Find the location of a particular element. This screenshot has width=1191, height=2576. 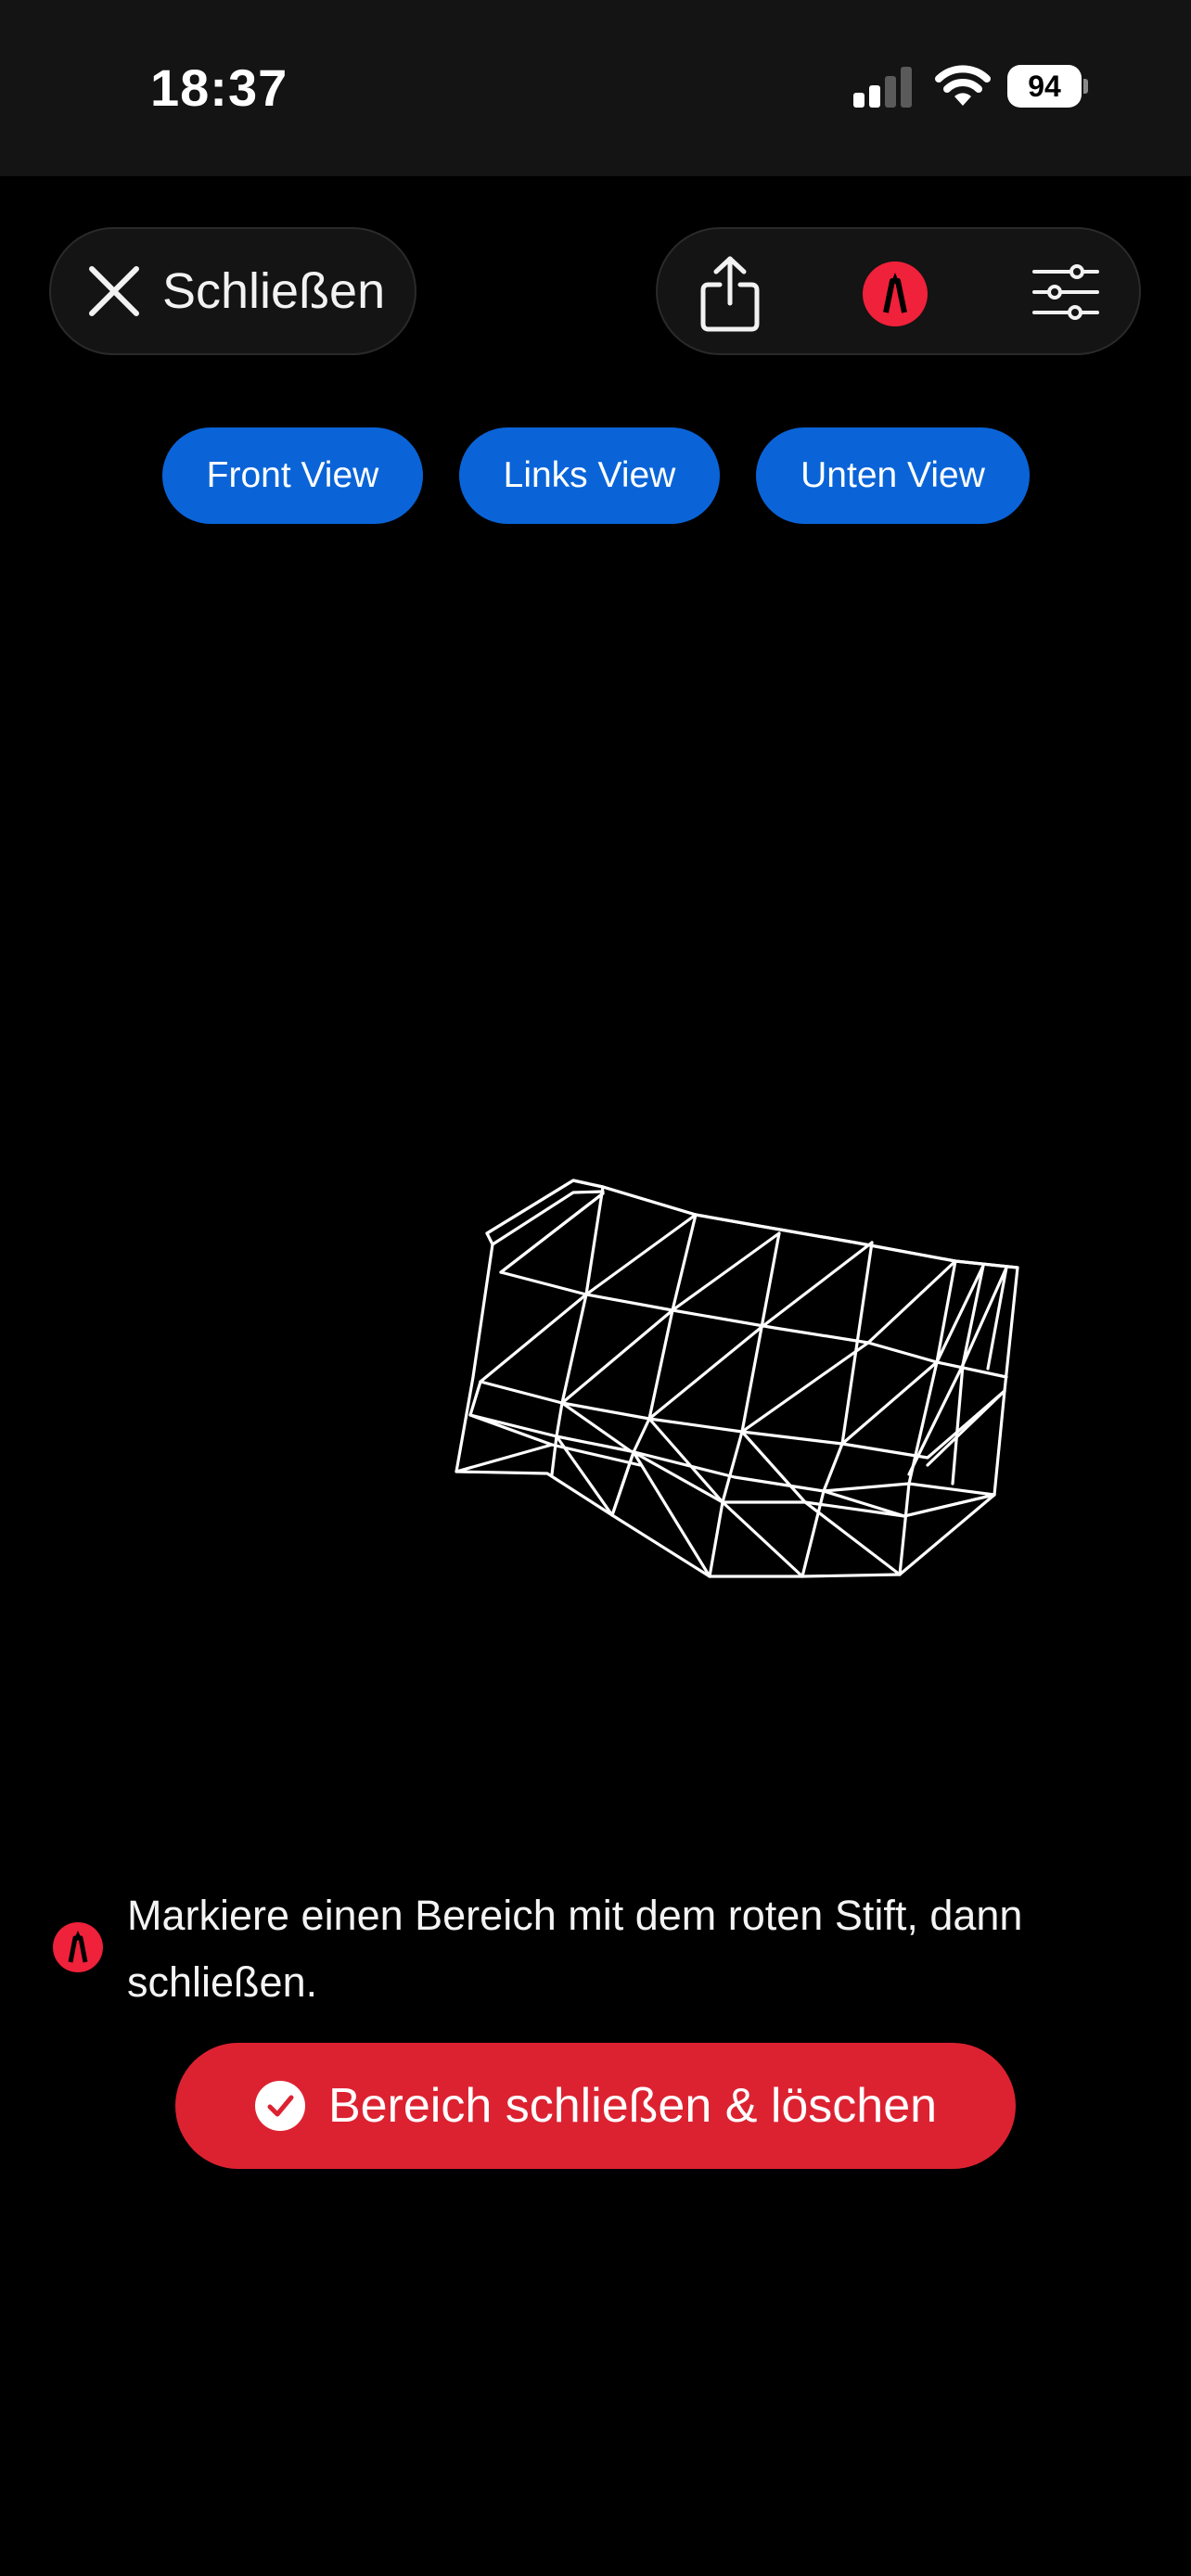

mesh-wireframe is located at coordinates (737, 1378).